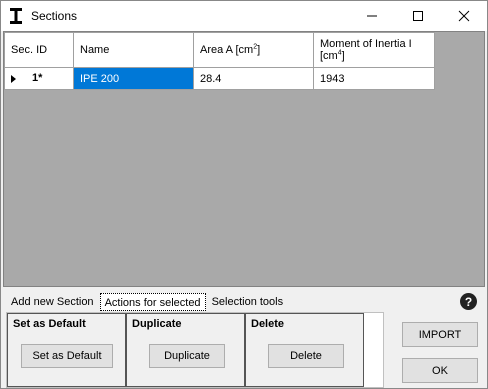  What do you see at coordinates (67, 356) in the screenshot?
I see `set-as-default-button: Set as Default` at bounding box center [67, 356].